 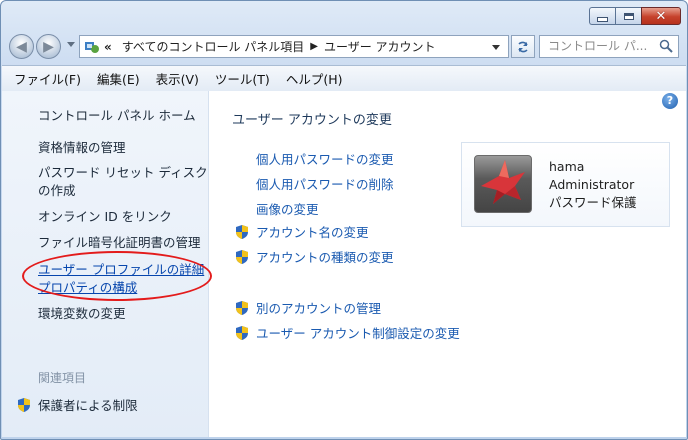 What do you see at coordinates (496, 47) in the screenshot?
I see `address-dropdown` at bounding box center [496, 47].